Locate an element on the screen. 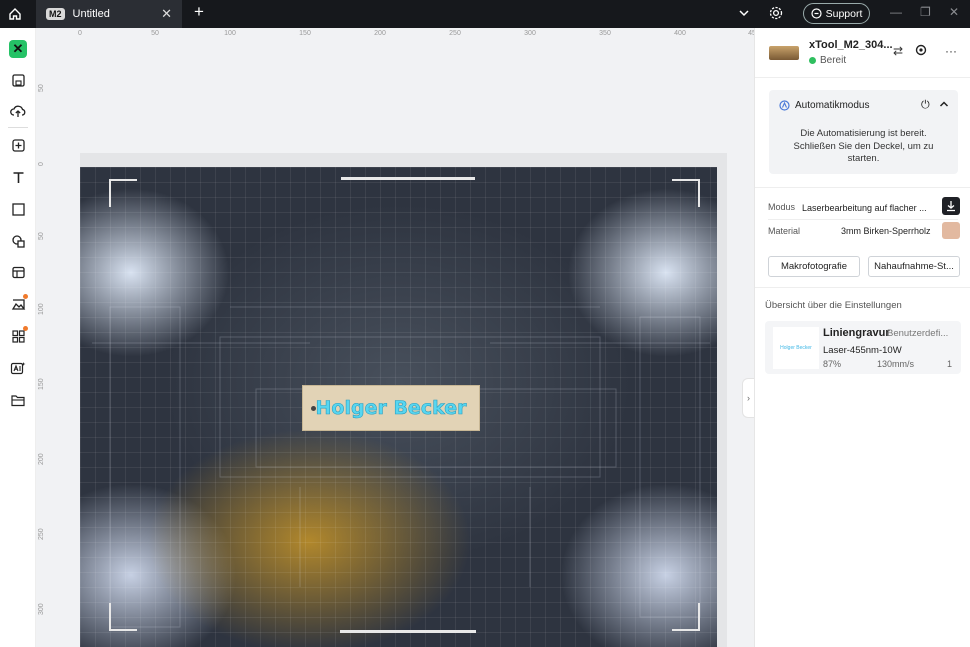  support-button: Support is located at coordinates (836, 13).